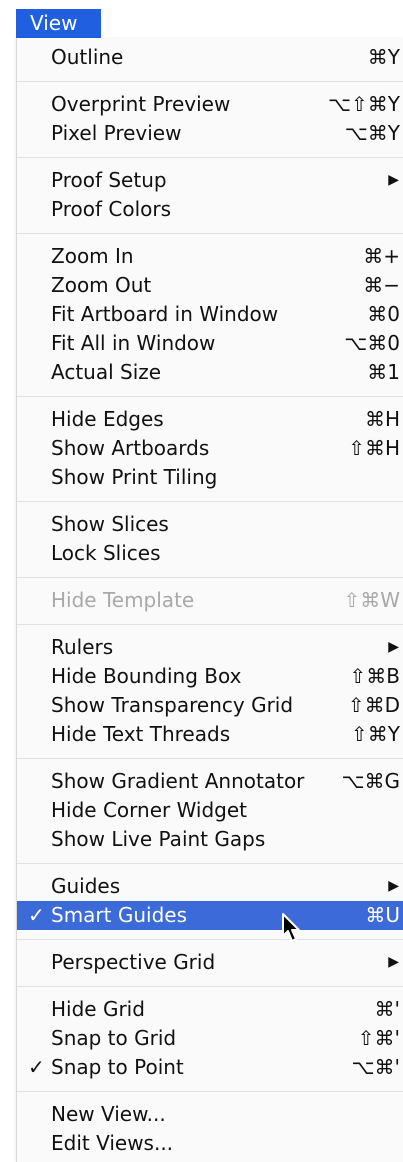 The image size is (403, 1162). What do you see at coordinates (107, 419) in the screenshot?
I see `menu-item-label: Hide Edges` at bounding box center [107, 419].